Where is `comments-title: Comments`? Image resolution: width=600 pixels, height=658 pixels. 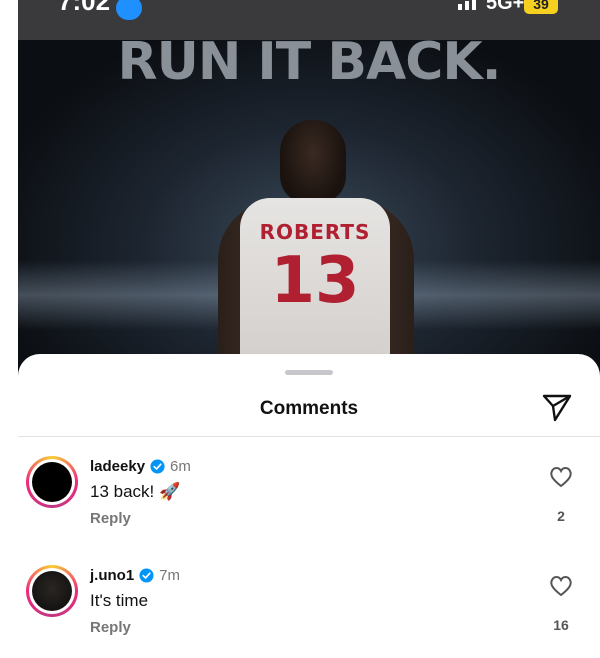
comments-title: Comments is located at coordinates (309, 408).